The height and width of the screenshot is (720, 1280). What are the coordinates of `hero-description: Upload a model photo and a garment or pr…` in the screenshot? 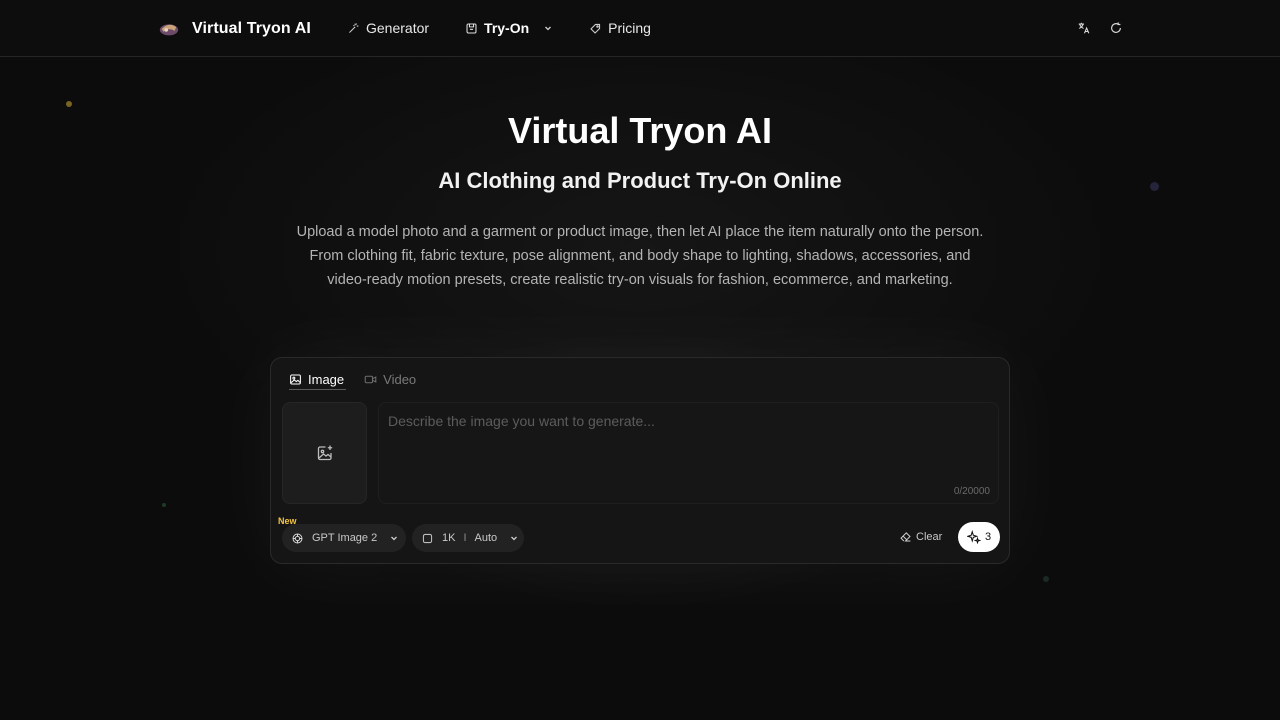 It's located at (640, 256).